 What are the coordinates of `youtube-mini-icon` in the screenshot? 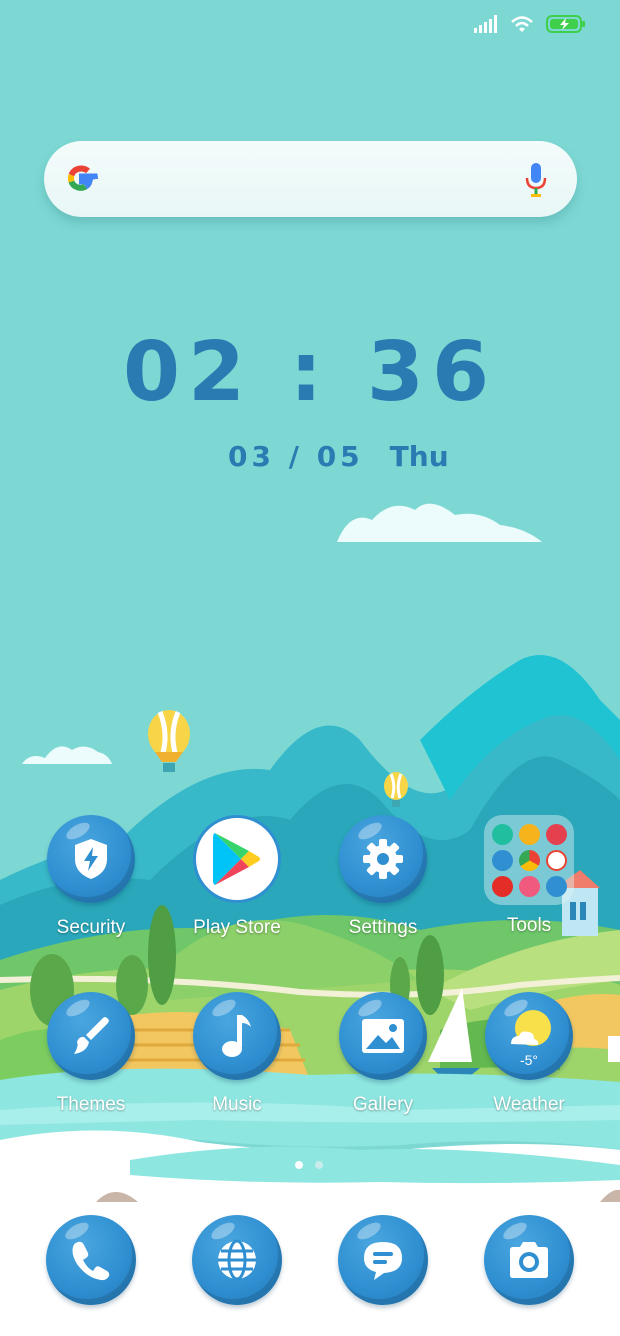 It's located at (502, 886).